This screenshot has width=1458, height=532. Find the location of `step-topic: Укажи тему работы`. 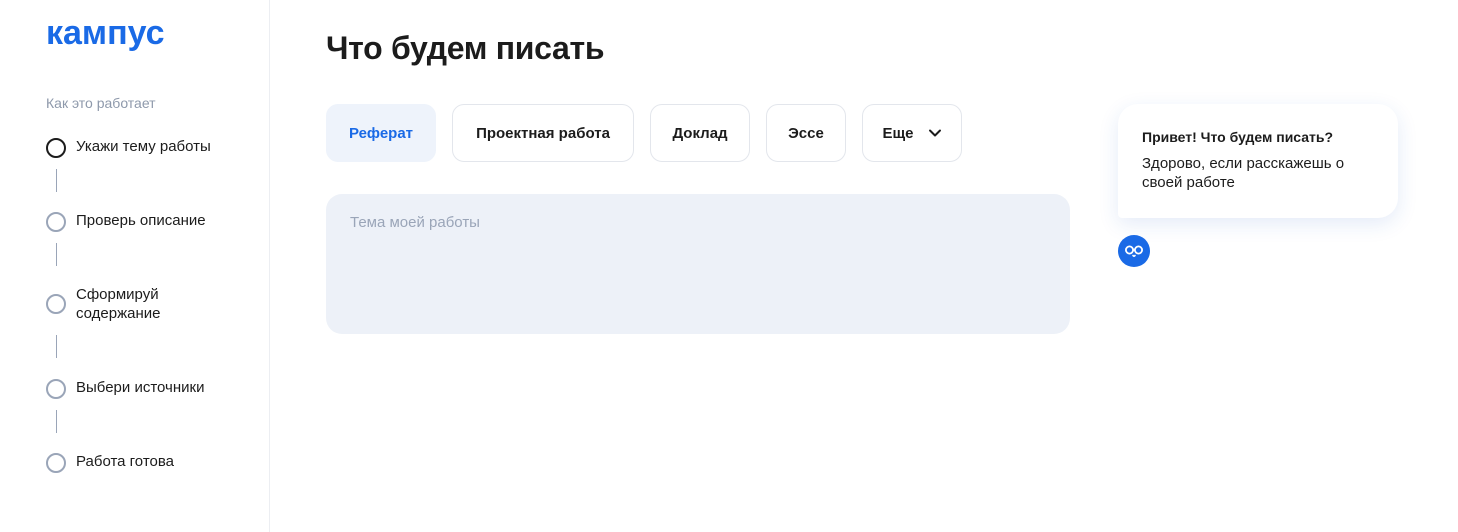

step-topic: Укажи тему работы is located at coordinates (141, 147).